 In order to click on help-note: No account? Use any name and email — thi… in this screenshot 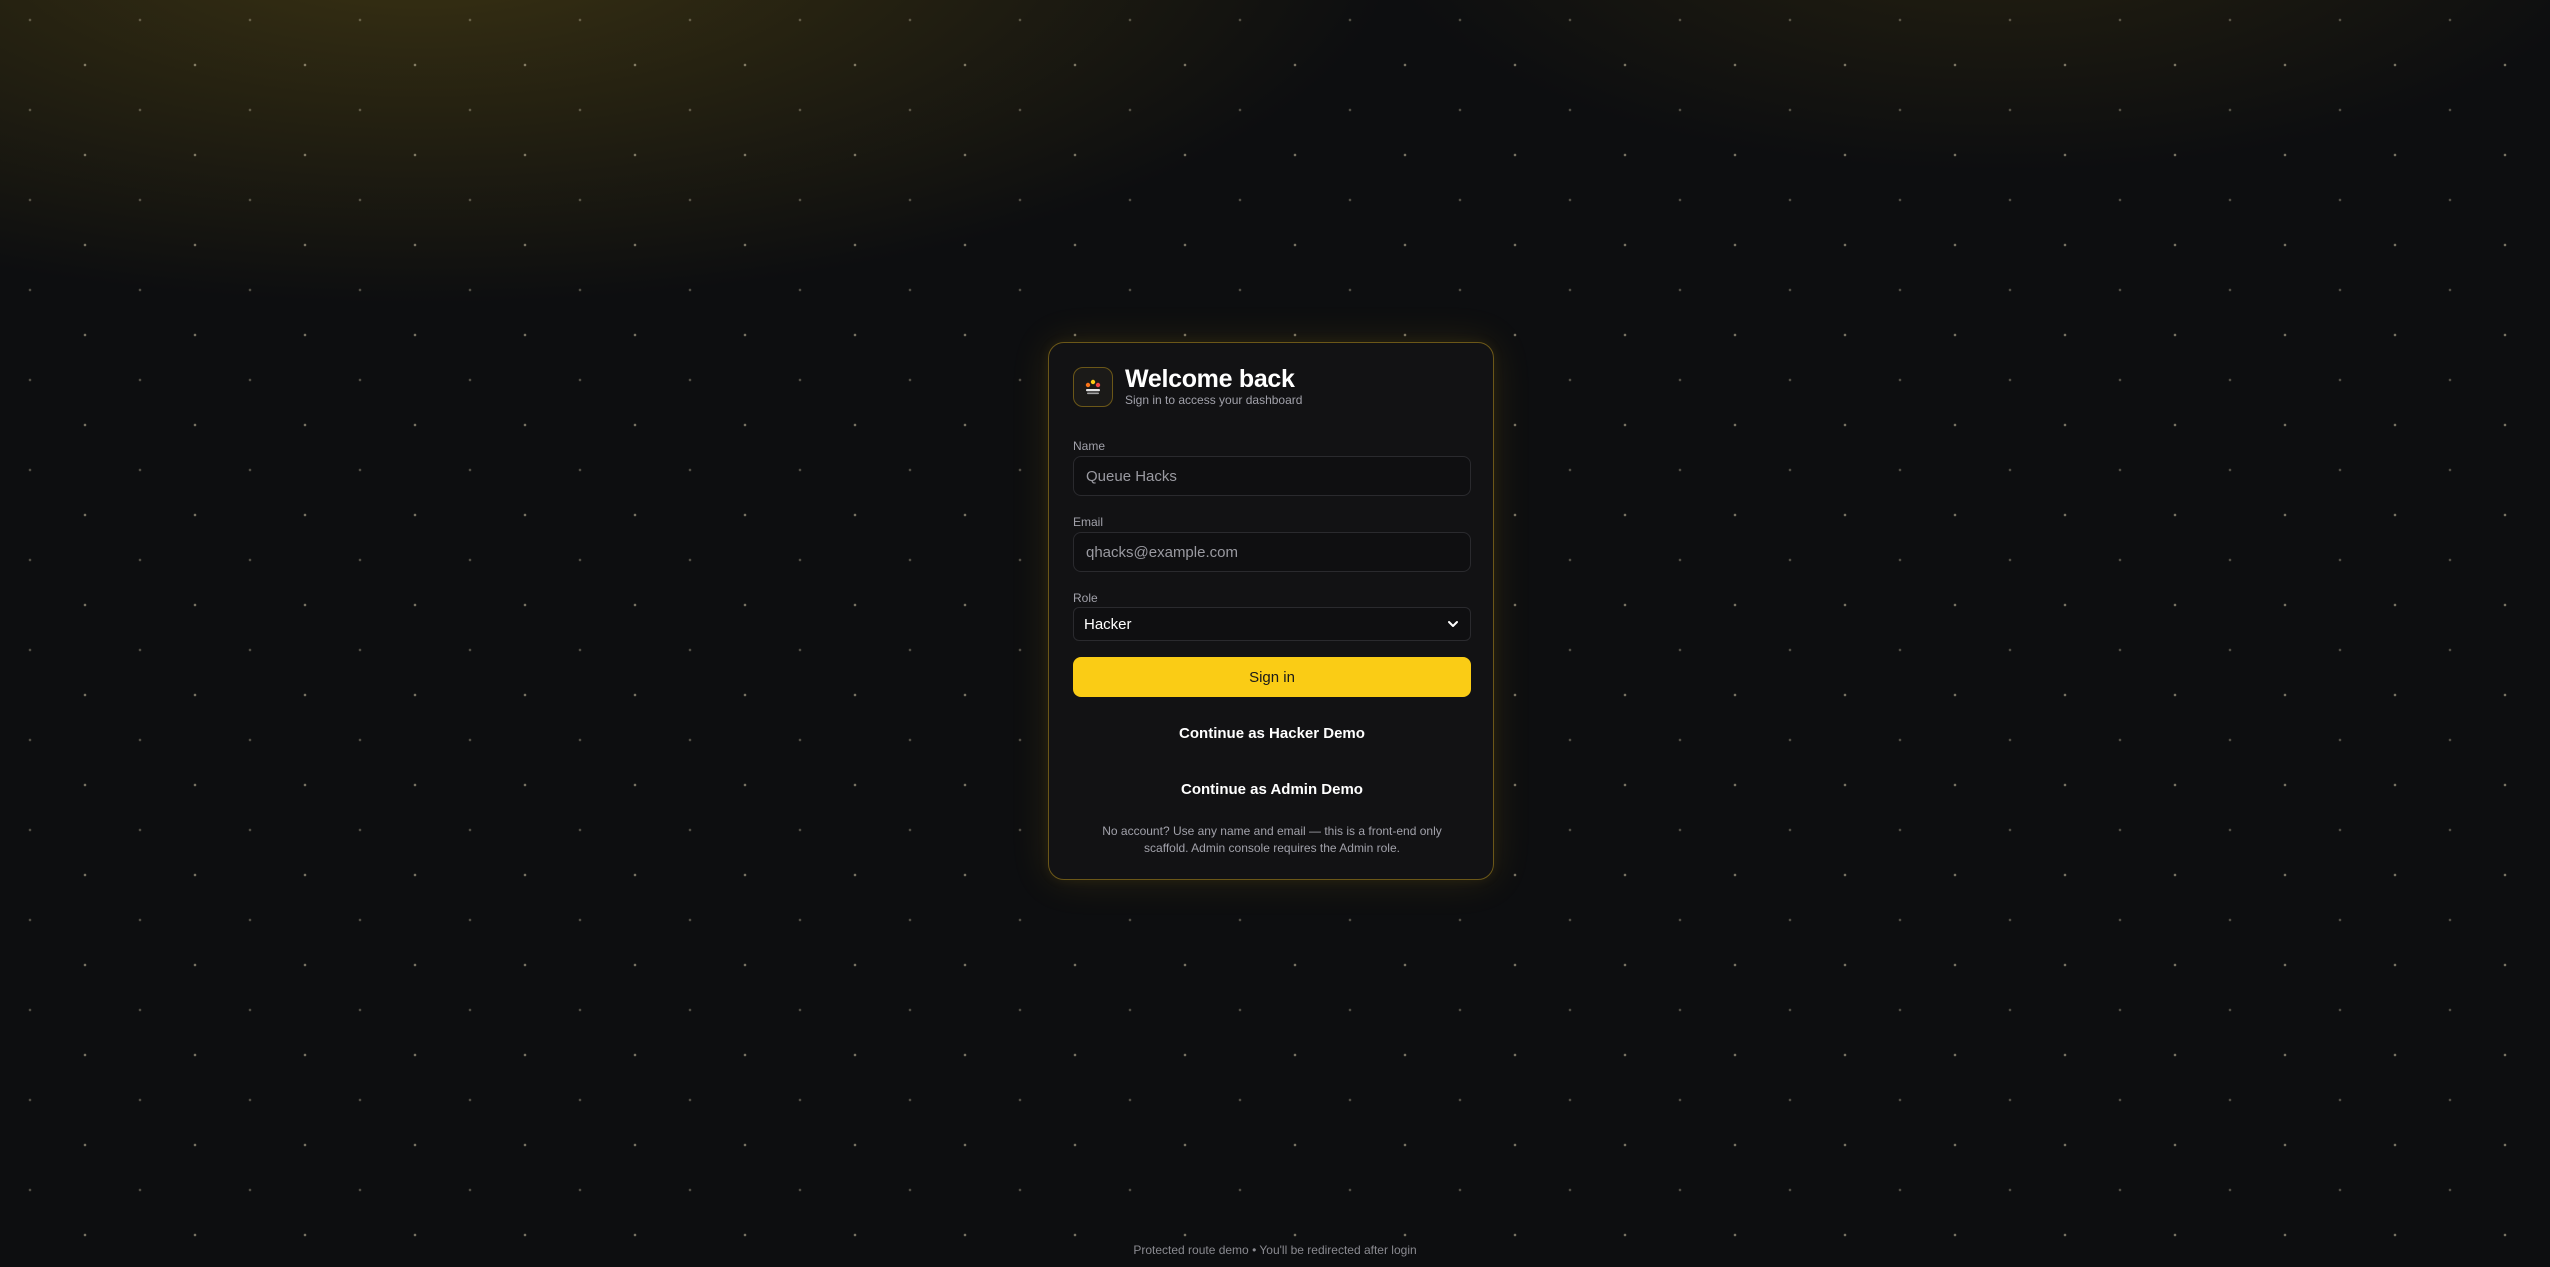, I will do `click(1272, 839)`.